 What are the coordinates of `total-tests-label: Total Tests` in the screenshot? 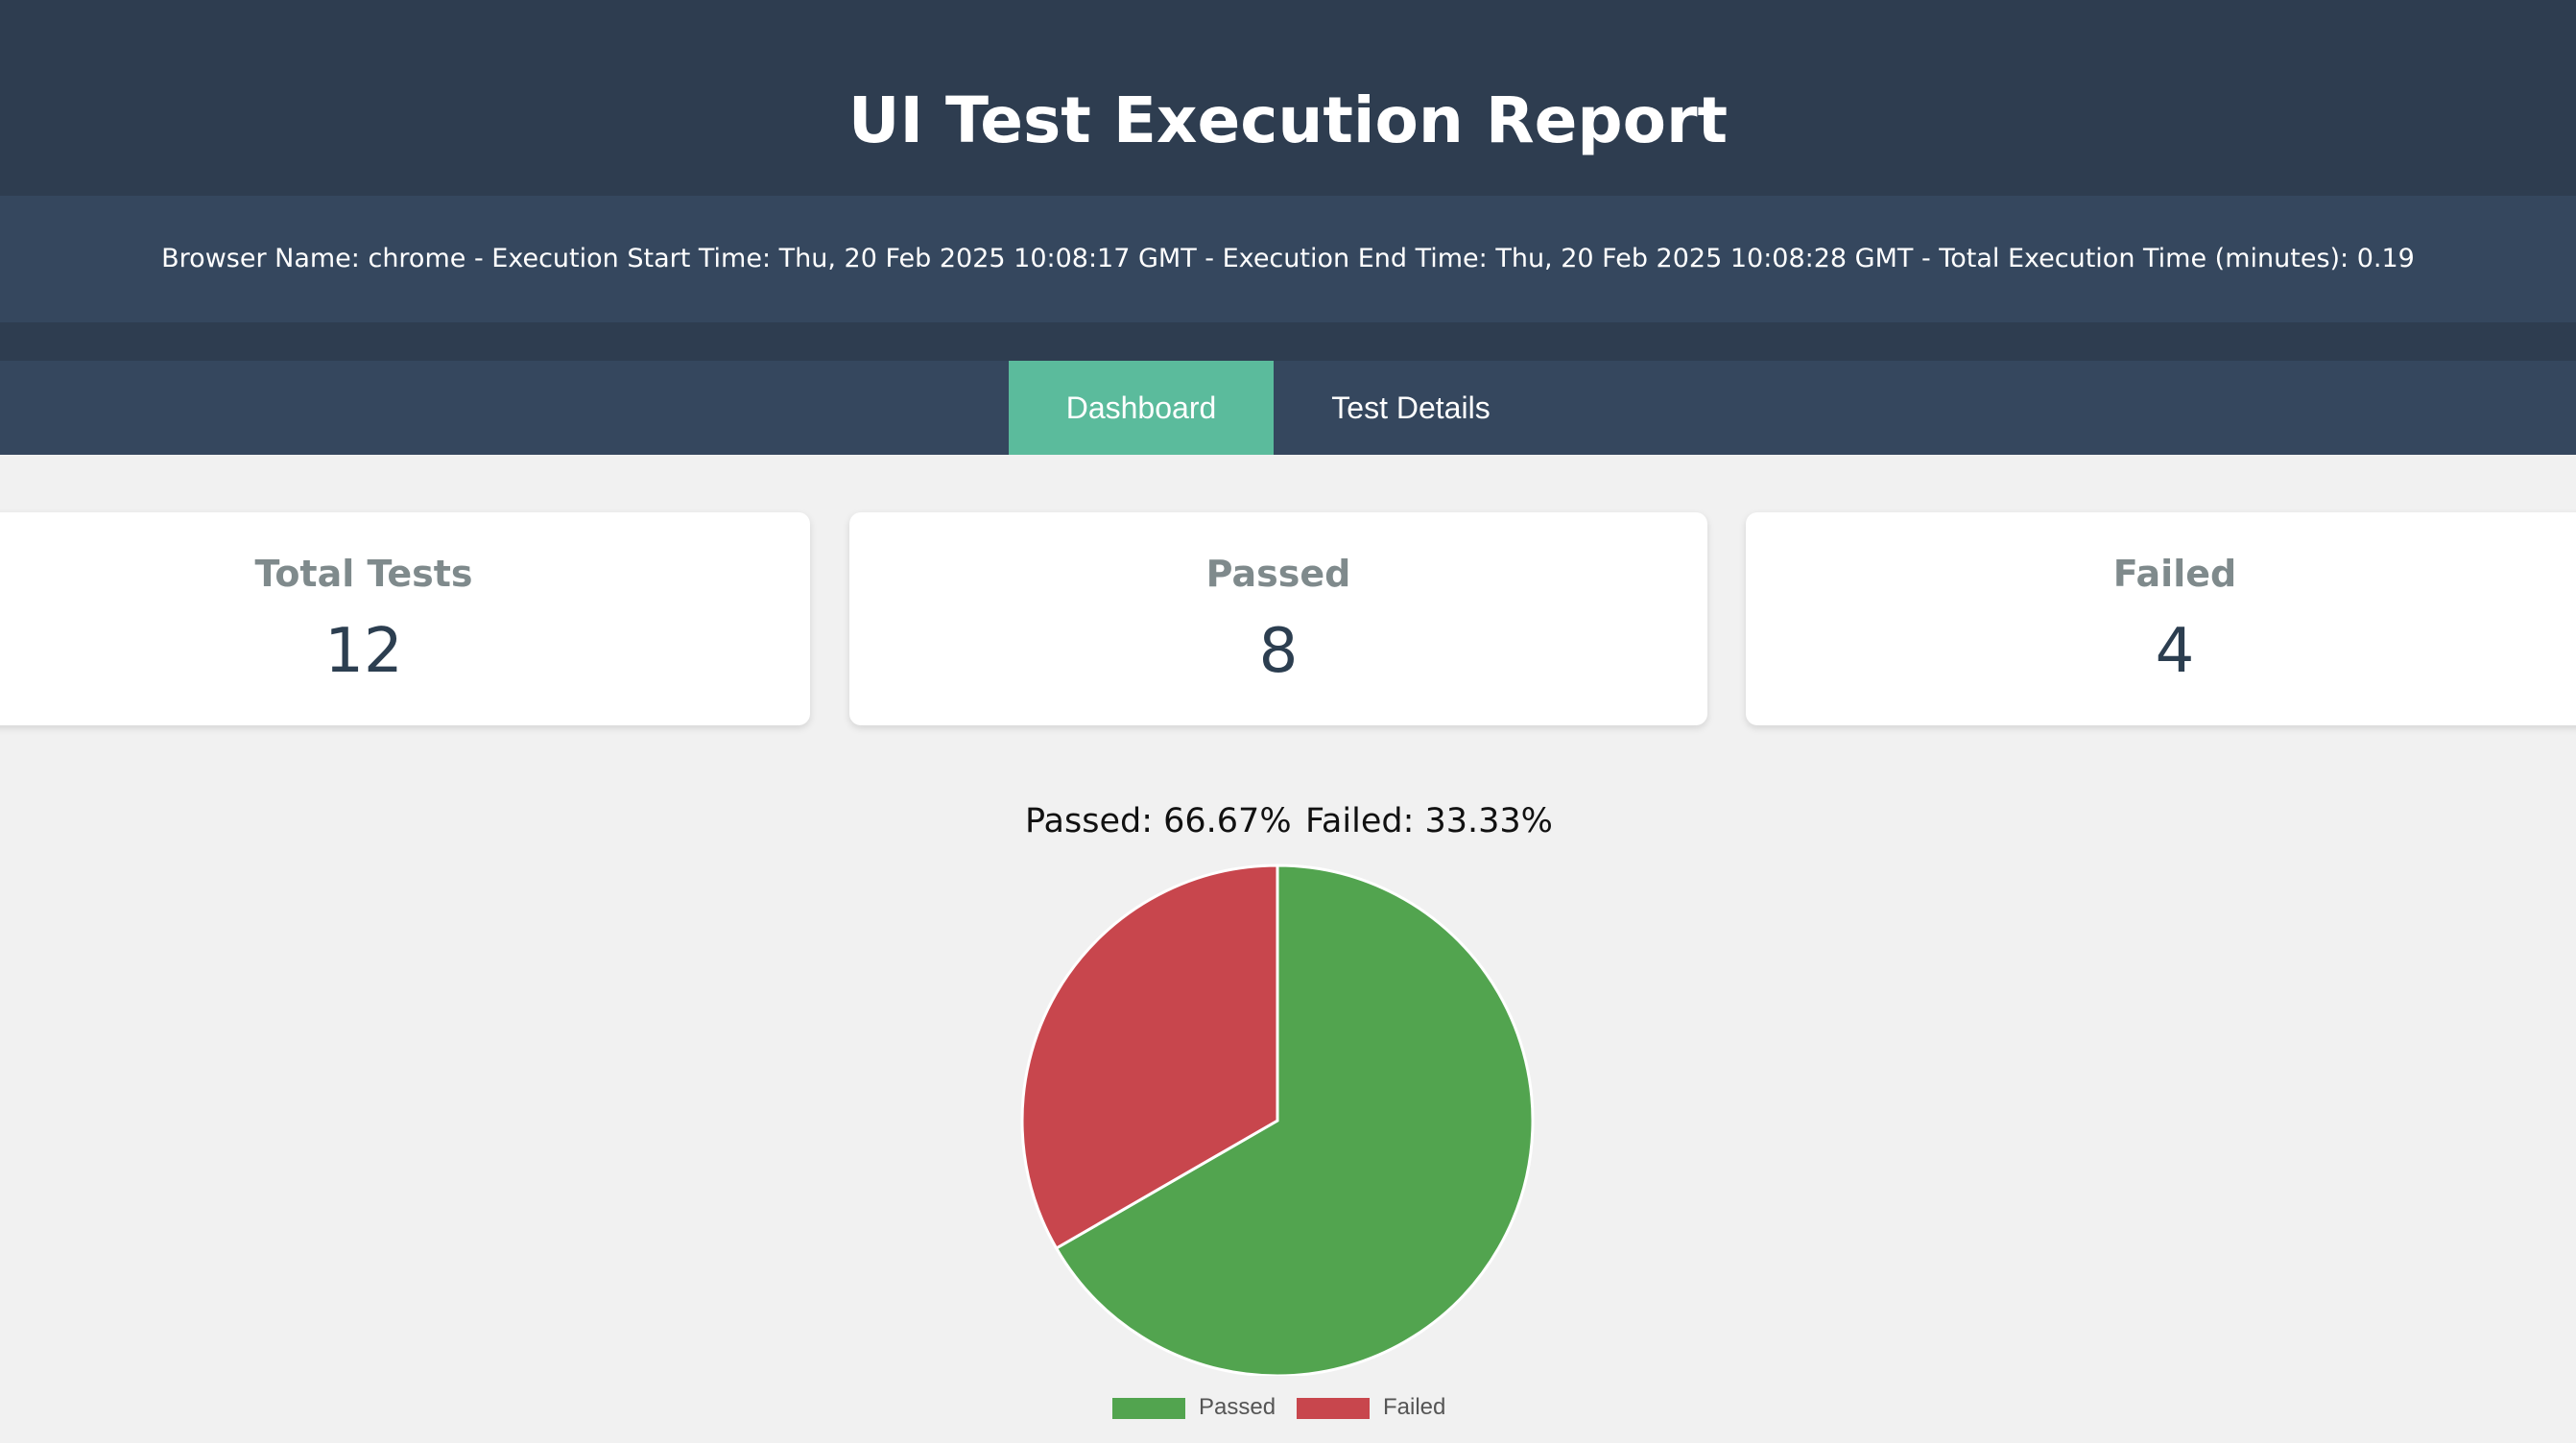 It's located at (363, 574).